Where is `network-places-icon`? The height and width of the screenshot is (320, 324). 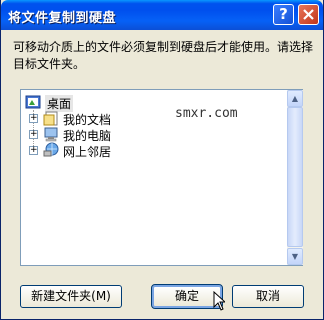 network-places-icon is located at coordinates (51, 149).